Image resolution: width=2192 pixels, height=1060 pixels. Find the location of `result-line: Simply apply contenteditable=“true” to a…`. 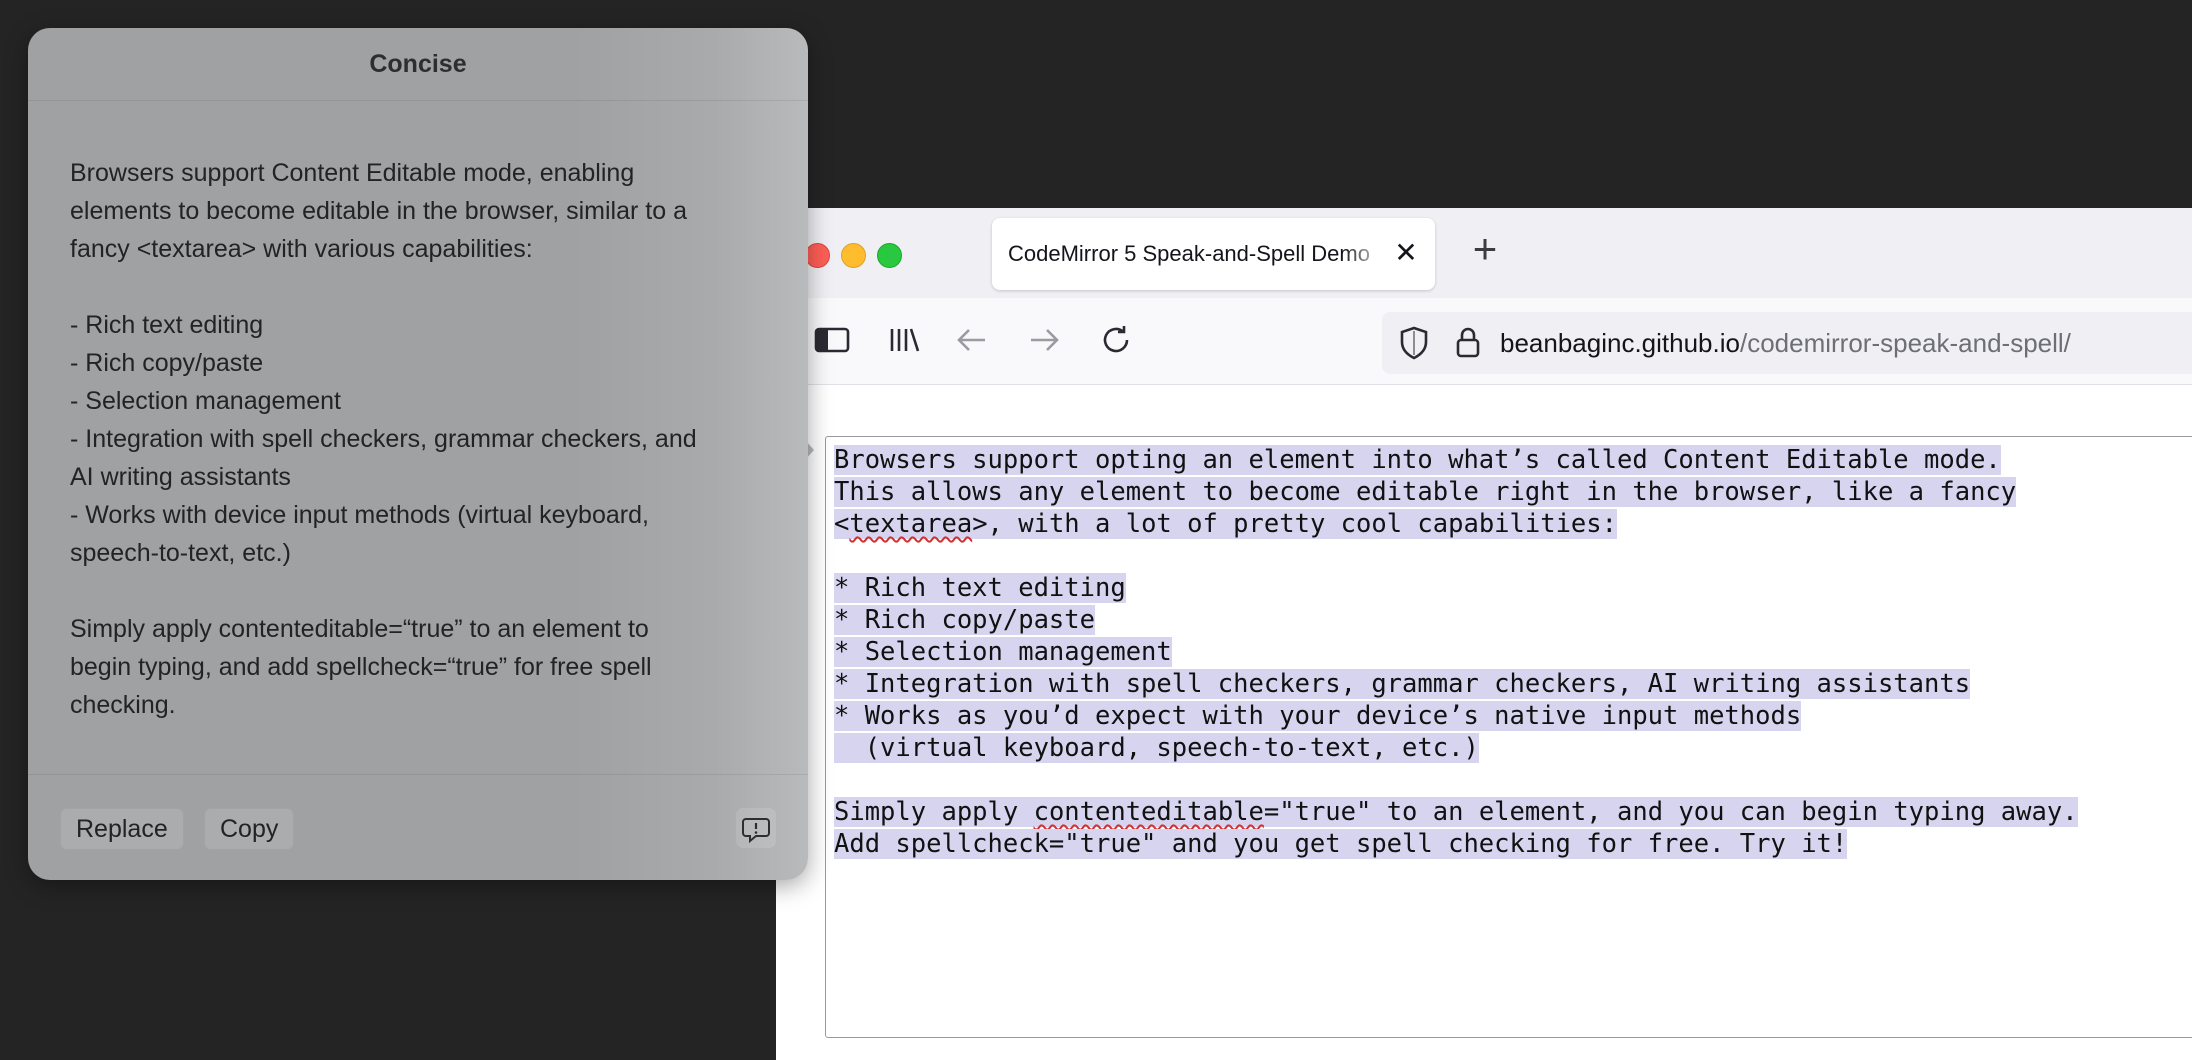

result-line: Simply apply contenteditable=“true” to a… is located at coordinates (420, 629).